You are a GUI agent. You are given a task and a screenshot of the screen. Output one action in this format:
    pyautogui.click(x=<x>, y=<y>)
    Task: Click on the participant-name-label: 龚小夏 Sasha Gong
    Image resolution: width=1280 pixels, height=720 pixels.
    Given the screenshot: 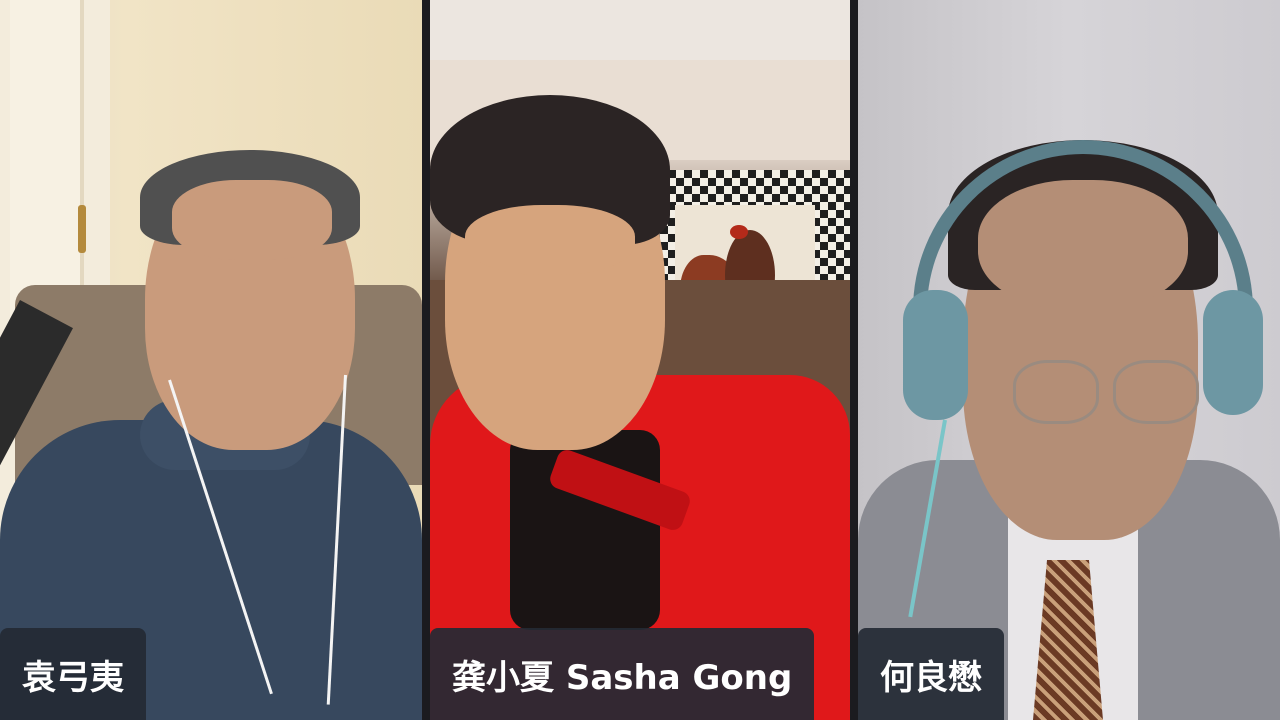 What is the action you would take?
    pyautogui.click(x=622, y=674)
    